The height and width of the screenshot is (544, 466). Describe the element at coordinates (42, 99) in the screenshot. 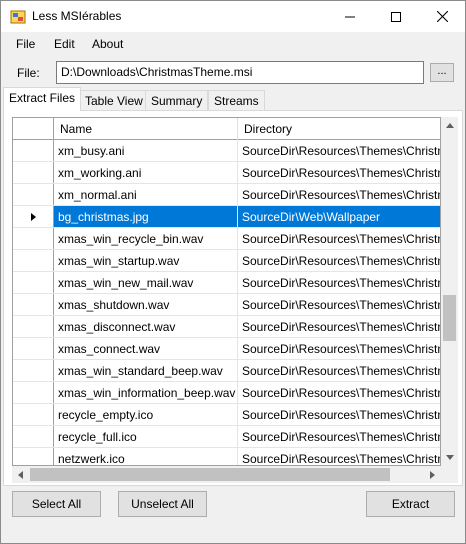

I see `tab-extract-files: Extract Files` at that location.